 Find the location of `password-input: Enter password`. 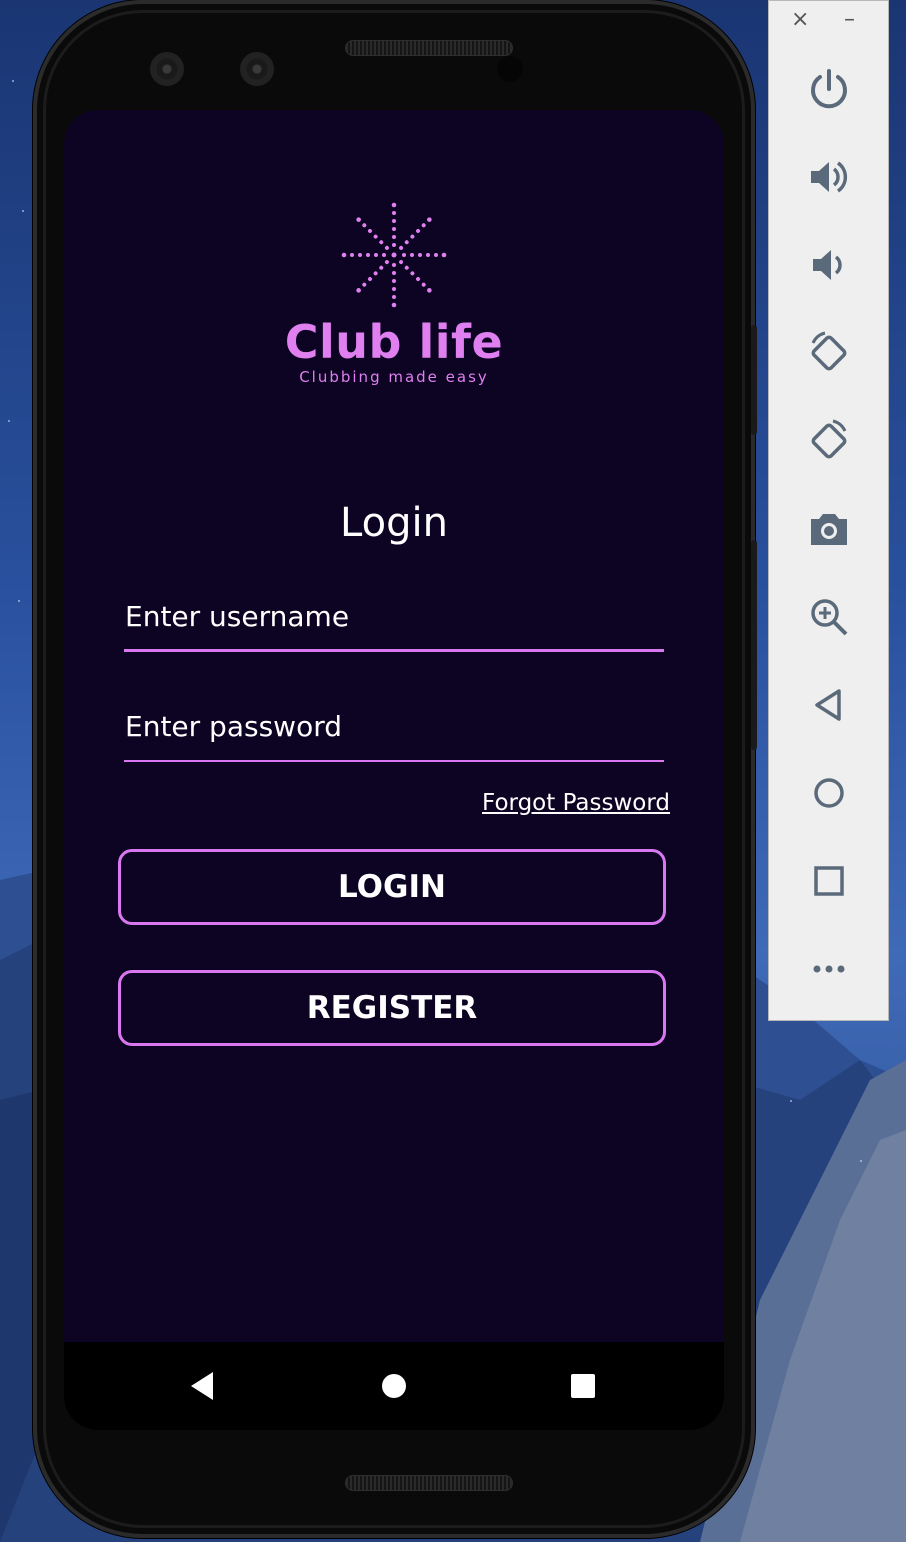

password-input: Enter password is located at coordinates (394, 736).